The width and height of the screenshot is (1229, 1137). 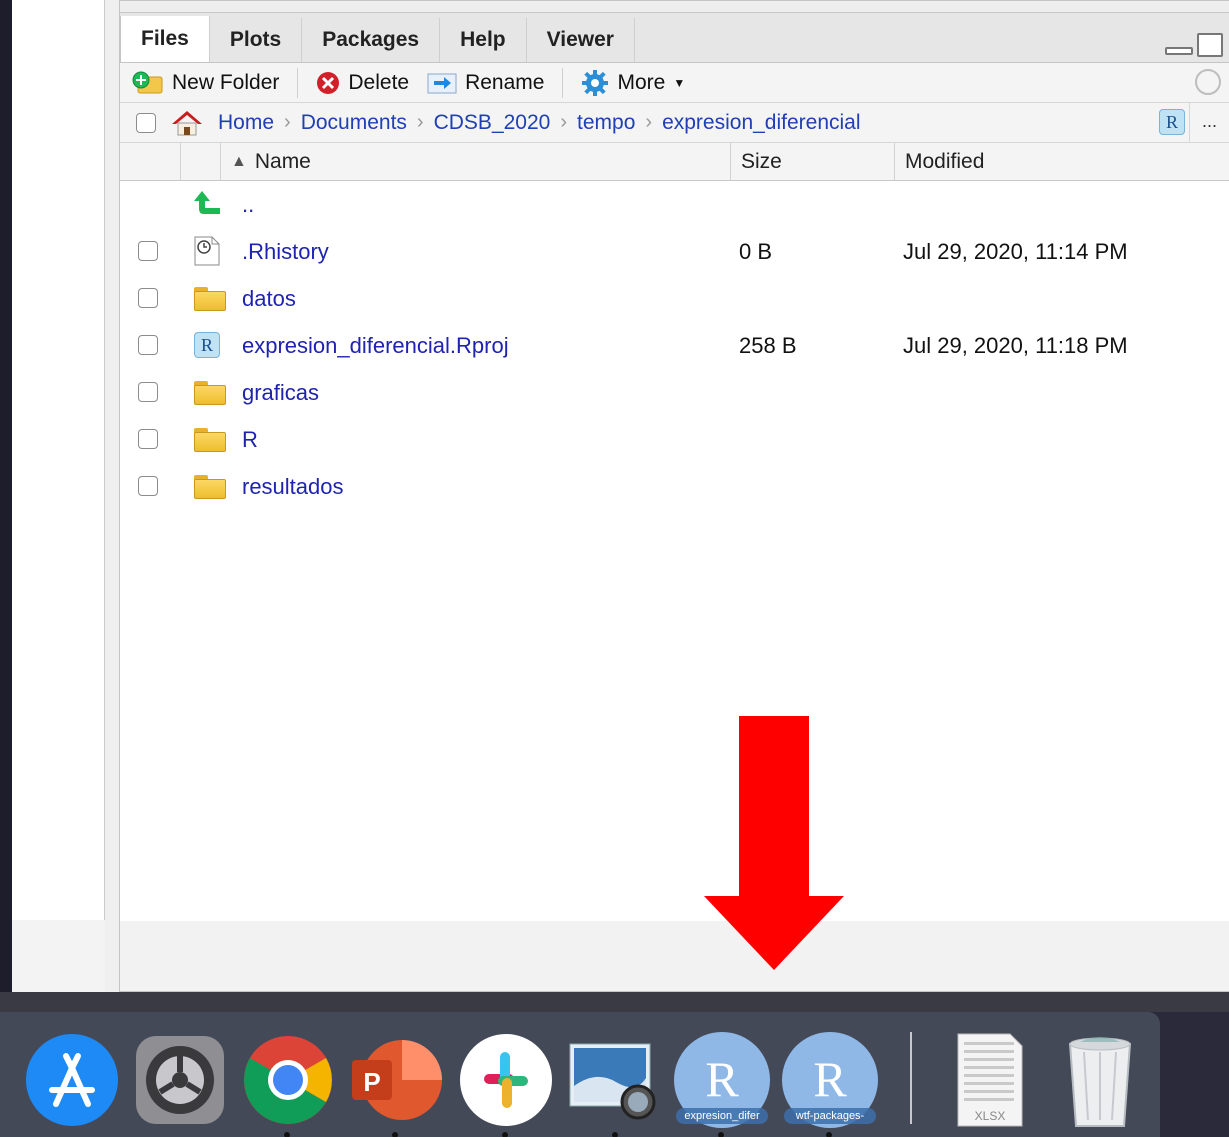 I want to click on file-row: R, so click(x=674, y=439).